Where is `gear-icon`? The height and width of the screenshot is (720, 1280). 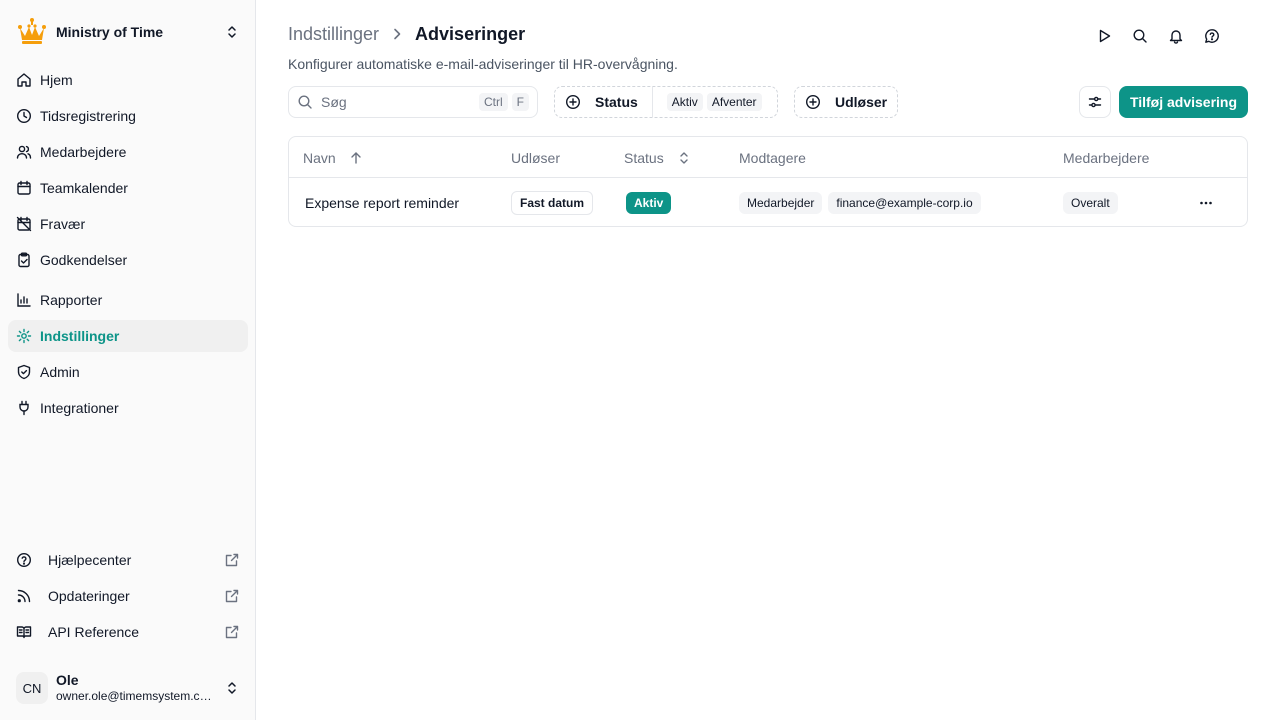
gear-icon is located at coordinates (24, 336).